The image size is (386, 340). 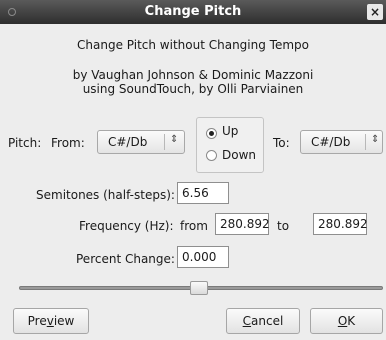 What do you see at coordinates (211, 155) in the screenshot?
I see `down-radio` at bounding box center [211, 155].